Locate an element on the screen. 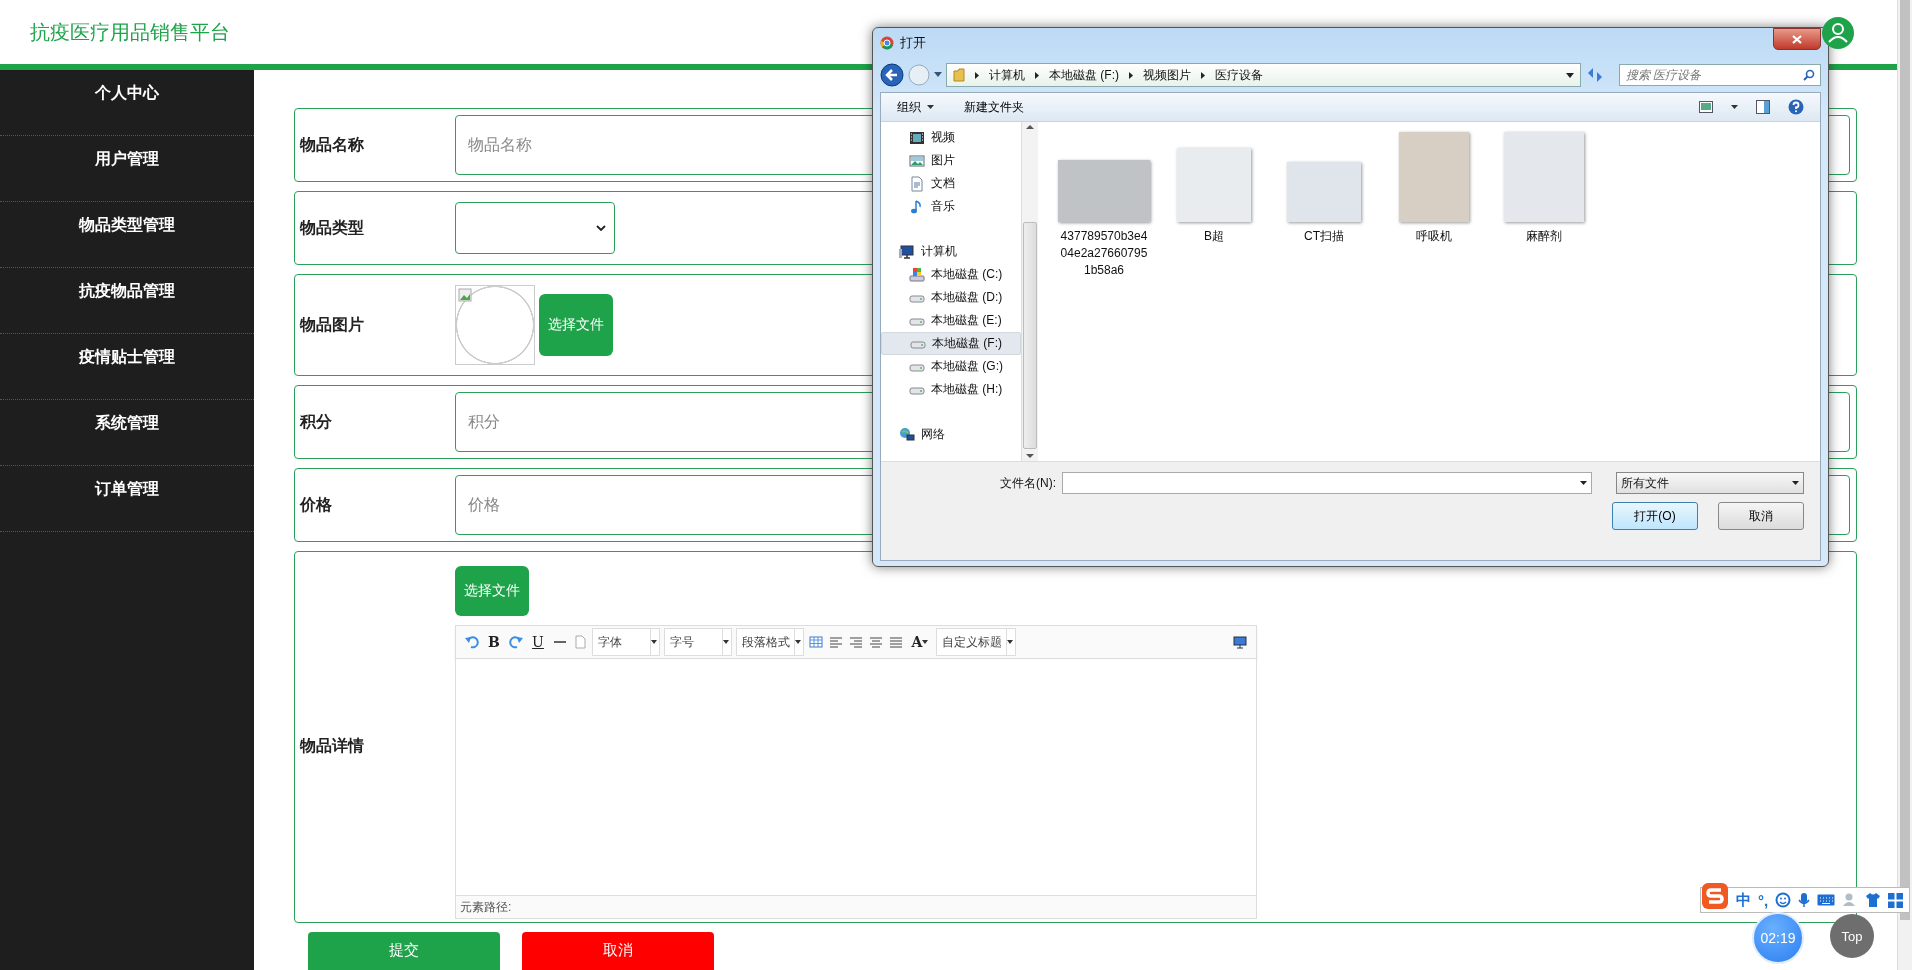  monitor-icon is located at coordinates (1240, 642).